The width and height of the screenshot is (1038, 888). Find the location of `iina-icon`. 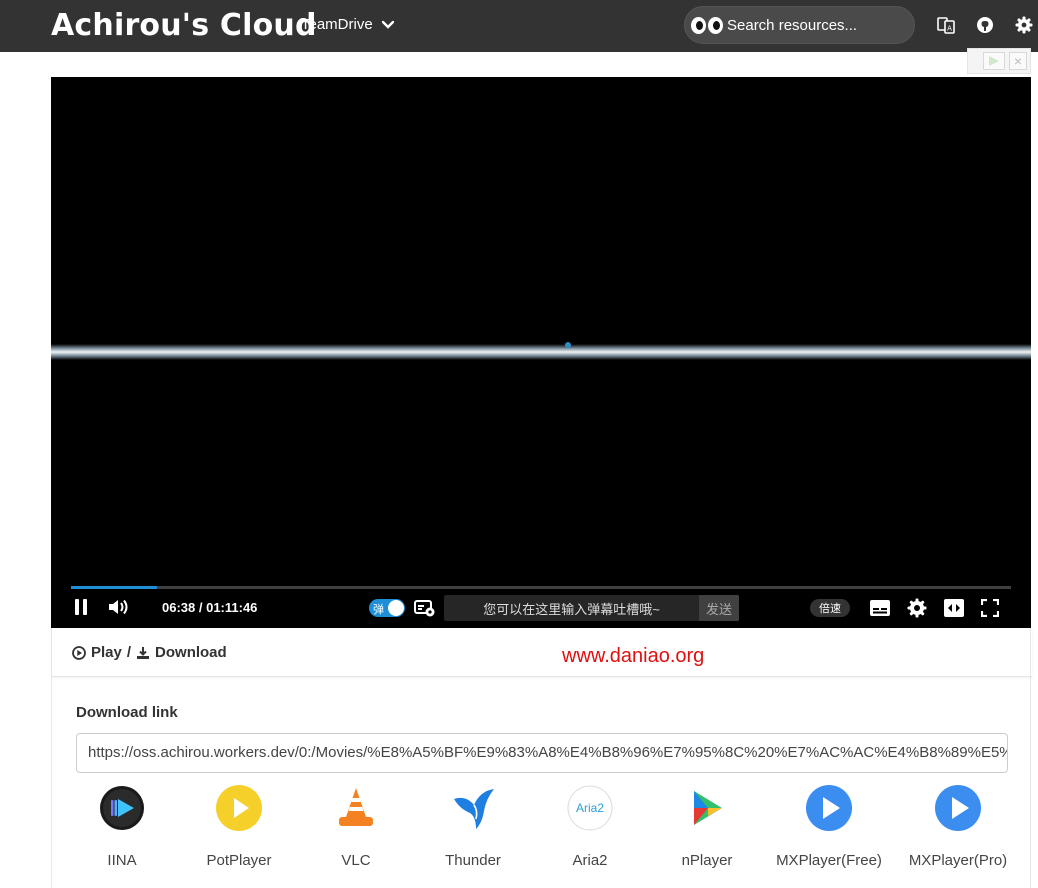

iina-icon is located at coordinates (122, 808).